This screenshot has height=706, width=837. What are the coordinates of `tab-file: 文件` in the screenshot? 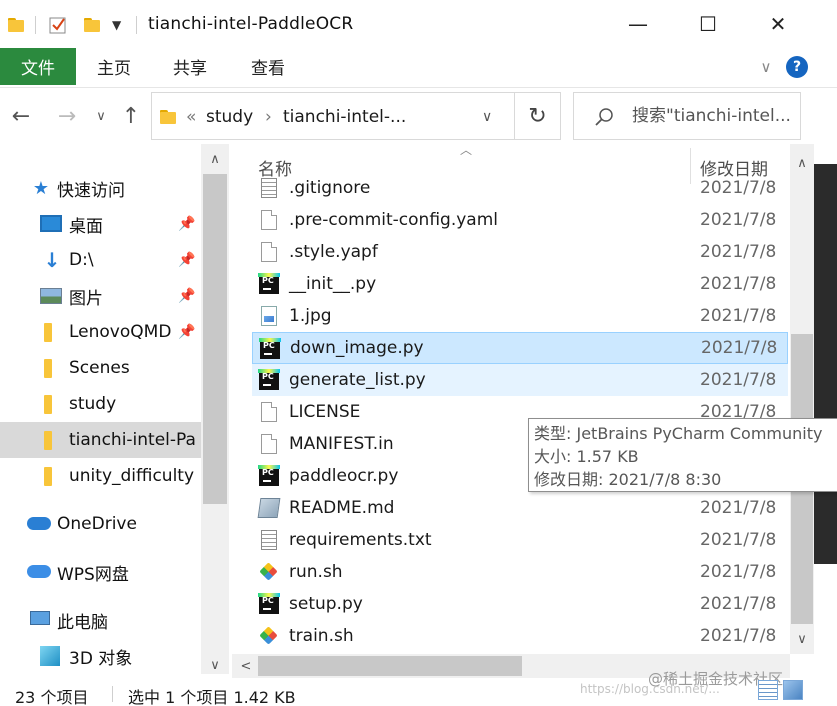 It's located at (38, 66).